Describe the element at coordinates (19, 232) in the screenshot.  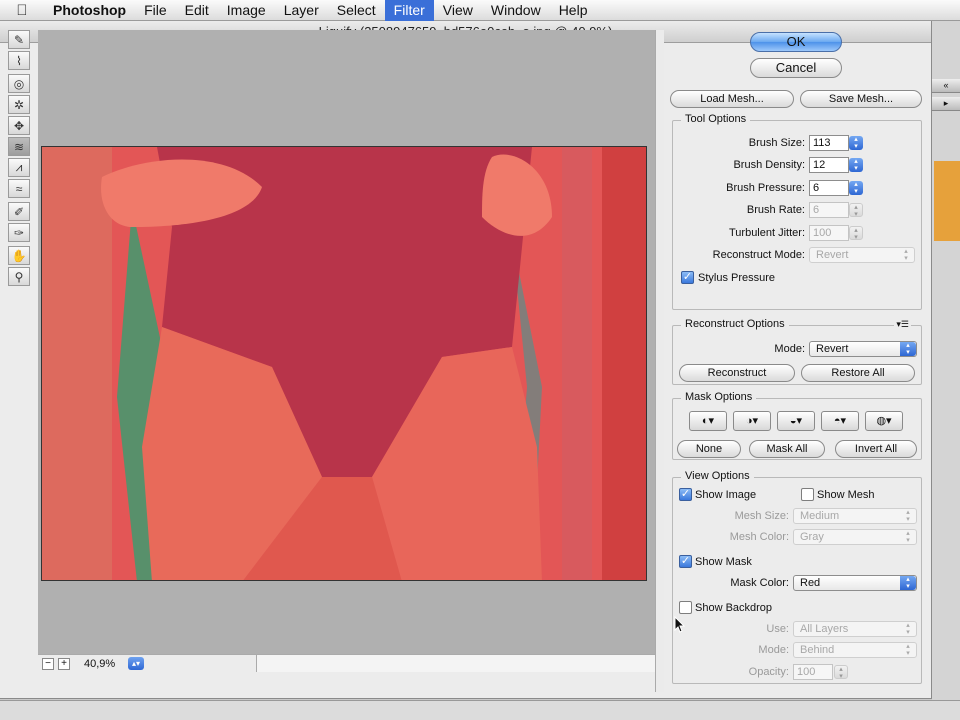
I see `thaw-mask-tool-icon: ✑` at that location.